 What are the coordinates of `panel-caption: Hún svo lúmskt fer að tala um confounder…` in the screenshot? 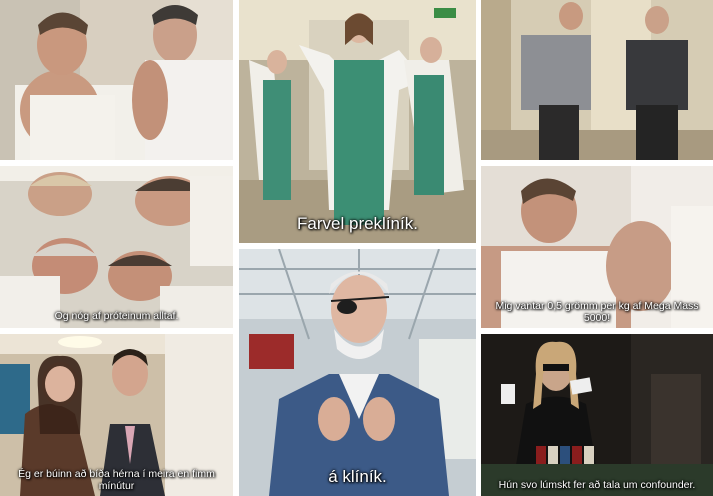 It's located at (597, 484).